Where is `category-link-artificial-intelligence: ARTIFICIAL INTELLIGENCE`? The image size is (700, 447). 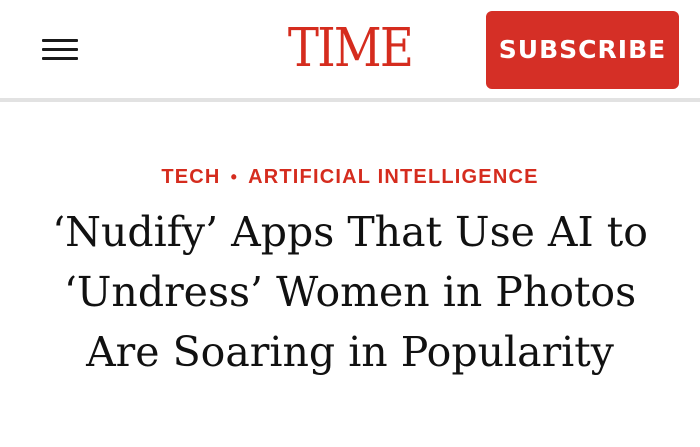
category-link-artificial-intelligence: ARTIFICIAL INTELLIGENCE is located at coordinates (393, 177).